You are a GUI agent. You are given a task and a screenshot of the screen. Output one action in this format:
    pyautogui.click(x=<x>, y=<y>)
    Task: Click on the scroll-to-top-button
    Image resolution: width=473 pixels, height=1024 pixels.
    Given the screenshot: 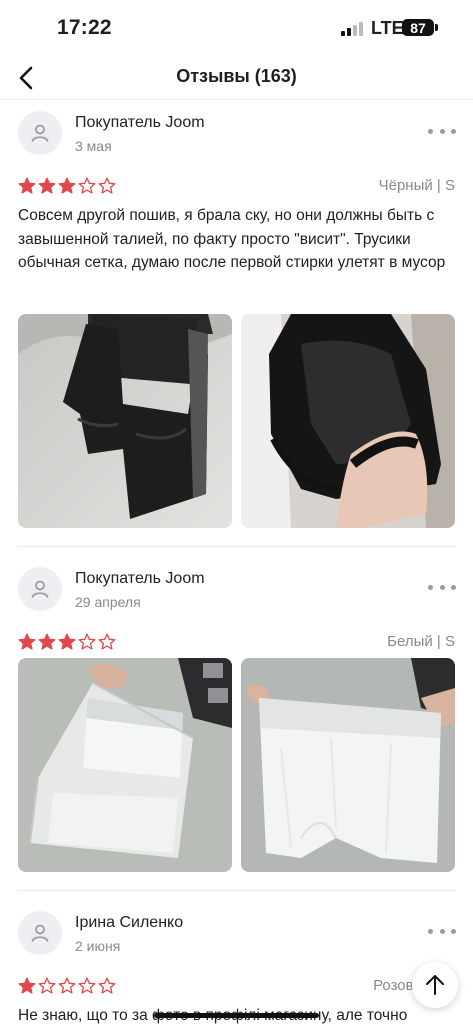 What is the action you would take?
    pyautogui.click(x=435, y=985)
    